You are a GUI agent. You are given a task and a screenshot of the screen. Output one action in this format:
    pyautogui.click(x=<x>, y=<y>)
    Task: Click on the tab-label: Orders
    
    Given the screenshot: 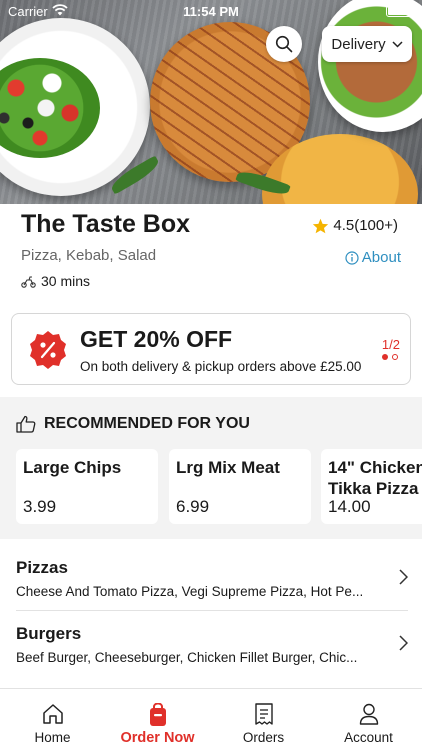 What is the action you would take?
    pyautogui.click(x=263, y=737)
    